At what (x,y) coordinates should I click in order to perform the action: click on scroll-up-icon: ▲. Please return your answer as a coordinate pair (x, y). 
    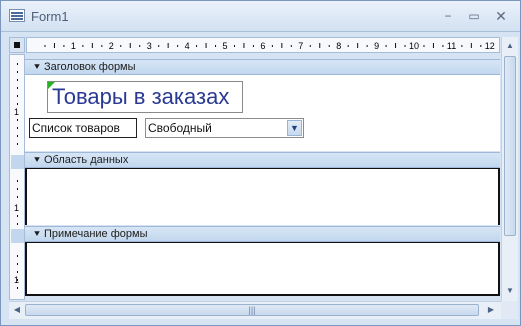
    Looking at the image, I should click on (510, 46).